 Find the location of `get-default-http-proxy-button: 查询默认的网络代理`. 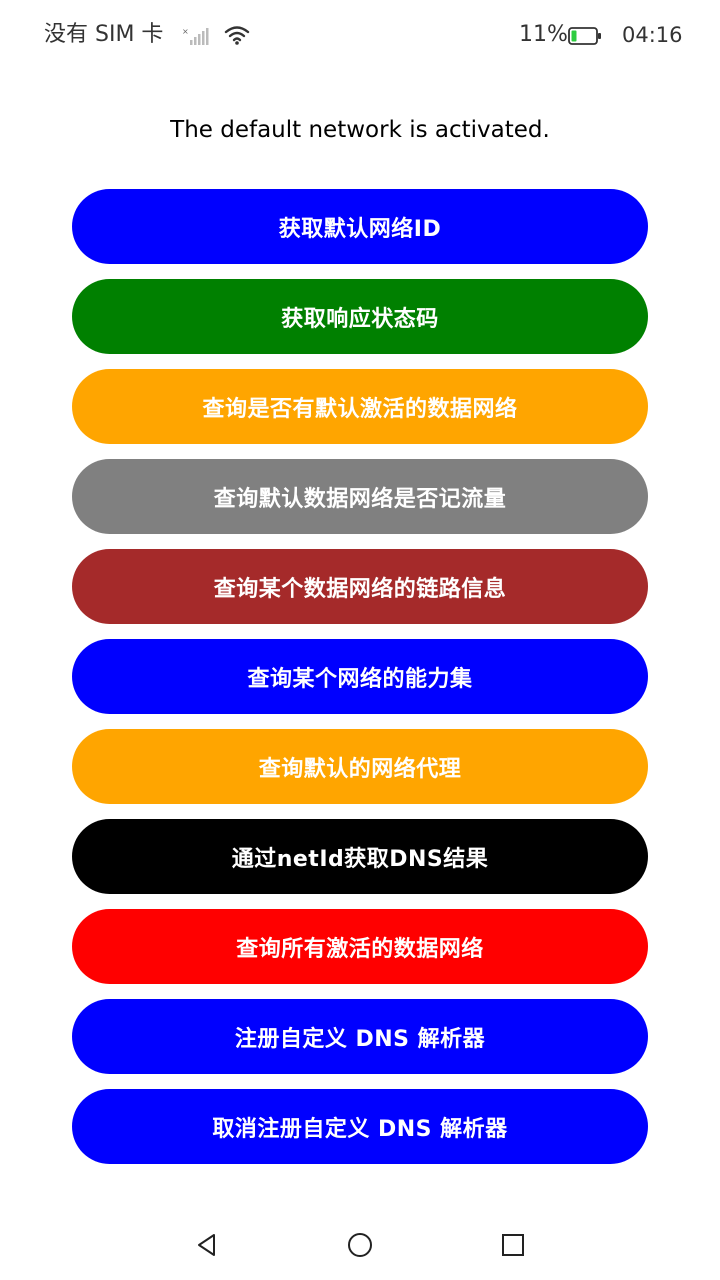

get-default-http-proxy-button: 查询默认的网络代理 is located at coordinates (360, 766).